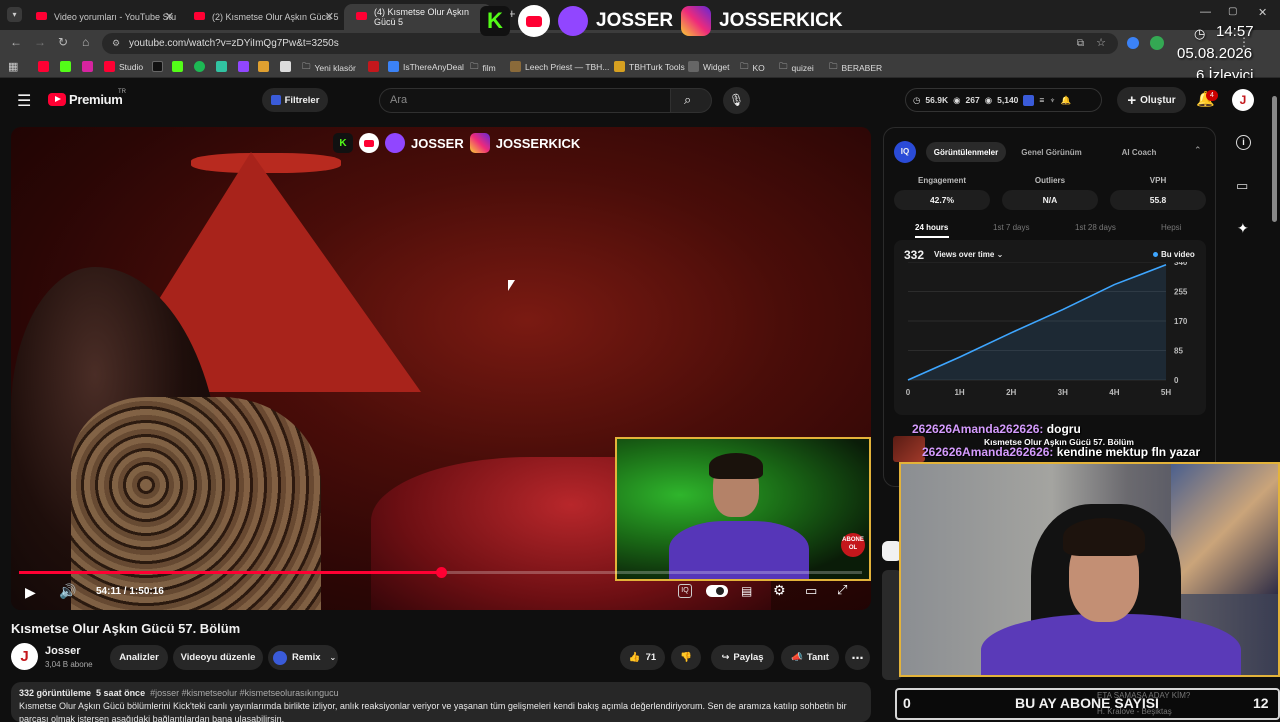 The height and width of the screenshot is (722, 1280). I want to click on analytics-button: Analizler, so click(139, 657).